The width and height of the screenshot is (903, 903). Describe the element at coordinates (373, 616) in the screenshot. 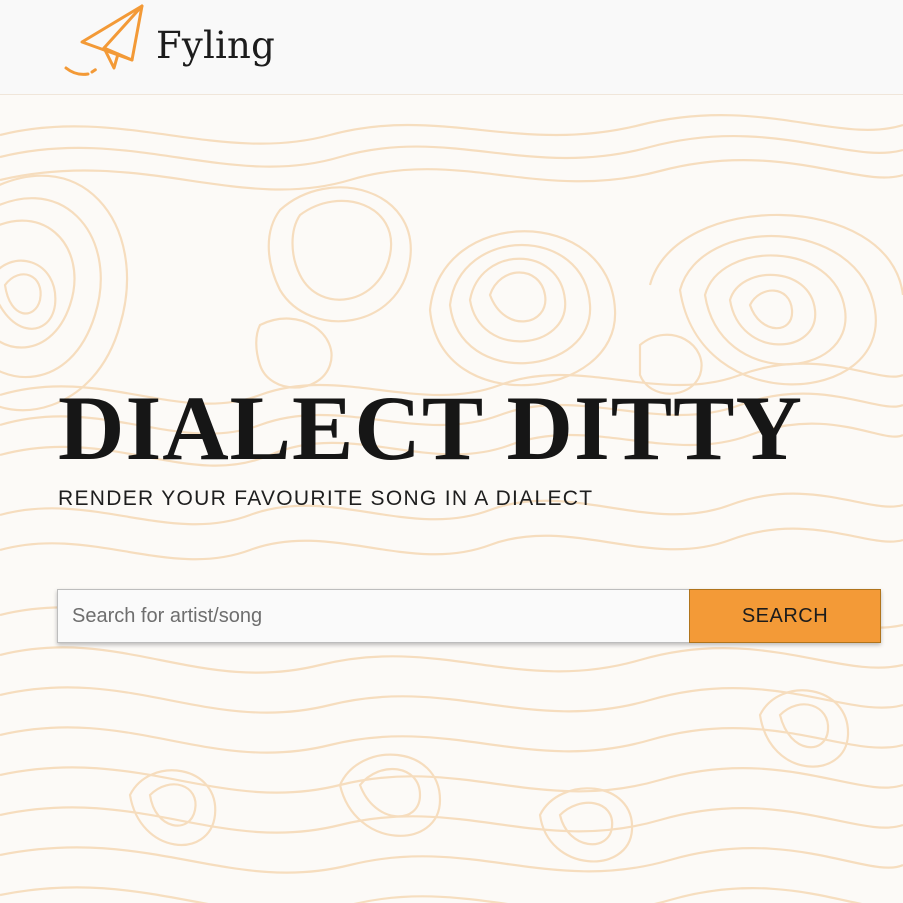

I see `search-input` at that location.